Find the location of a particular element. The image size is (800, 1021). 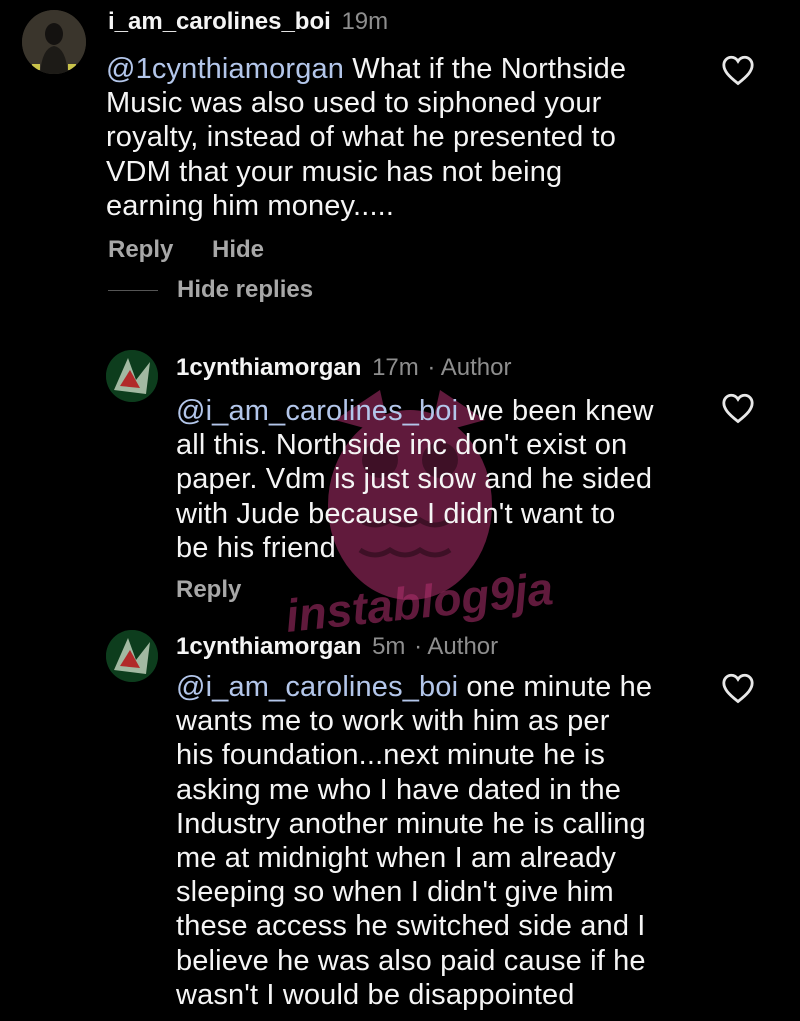

reply-line: wants me to work with him as per is located at coordinates (393, 721).